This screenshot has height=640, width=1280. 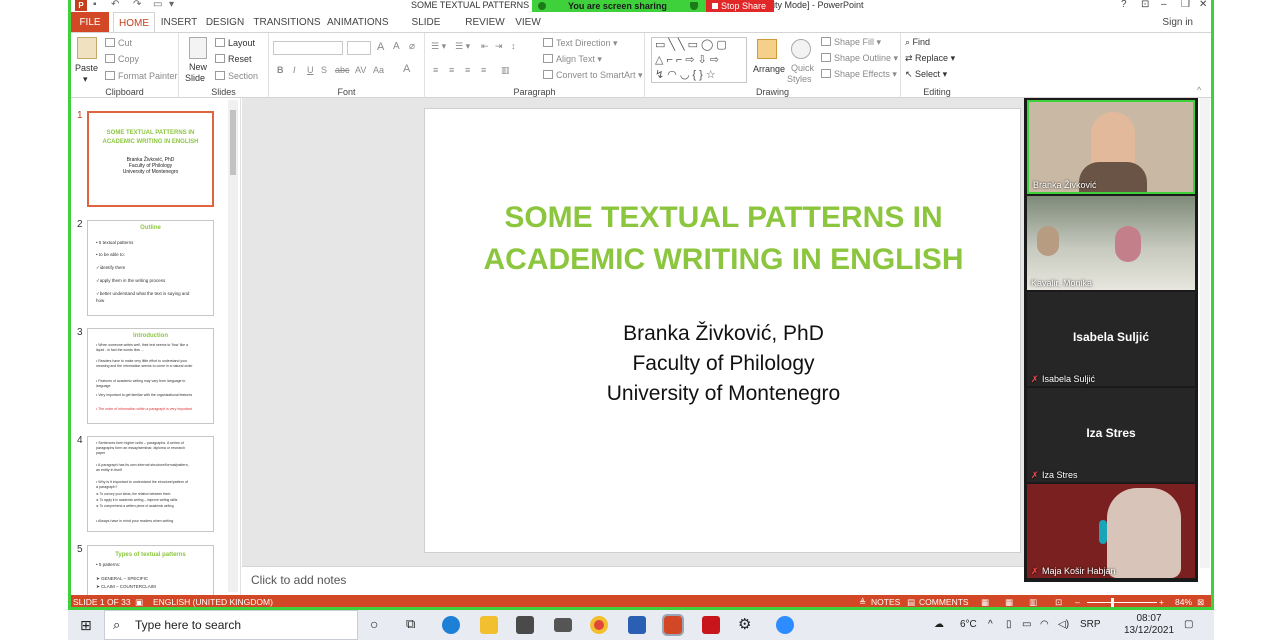 I want to click on powerpoint-taskbar-icon, so click(x=673, y=625).